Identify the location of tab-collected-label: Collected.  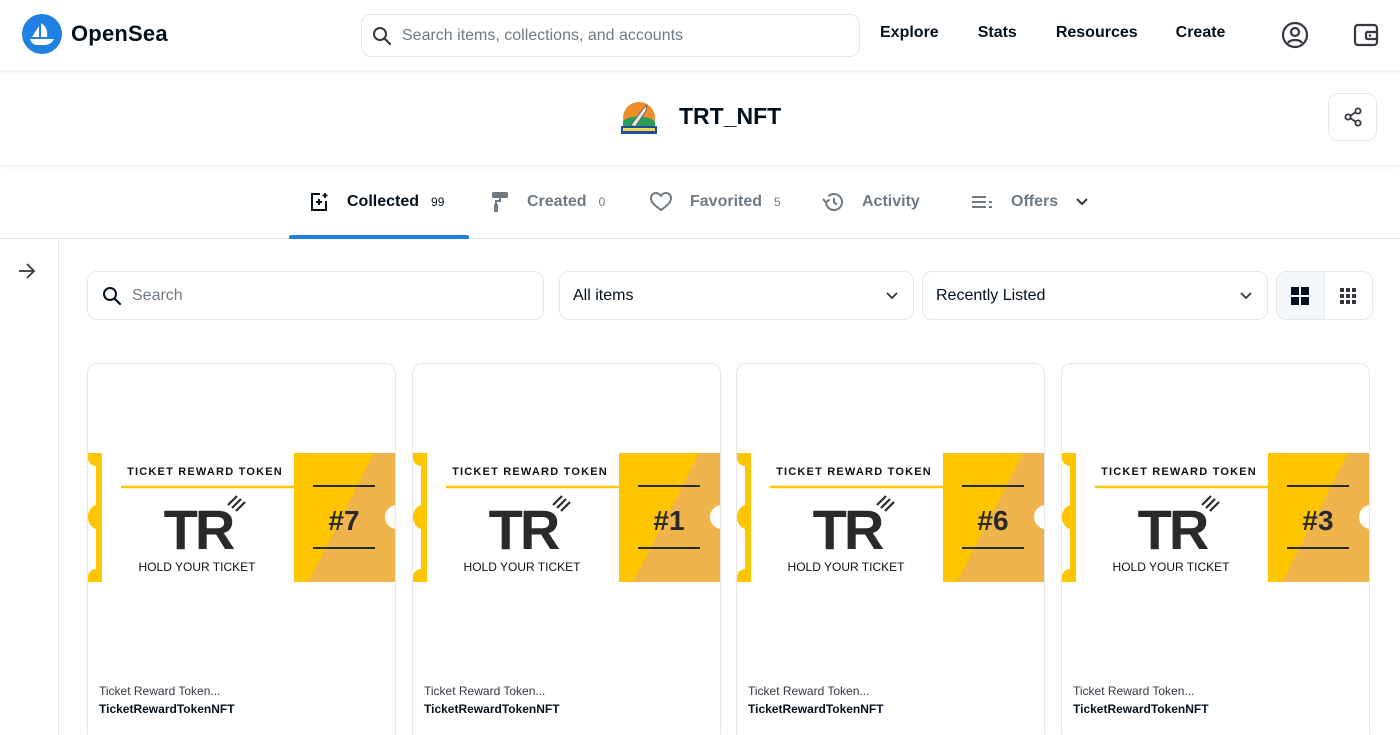
(383, 201).